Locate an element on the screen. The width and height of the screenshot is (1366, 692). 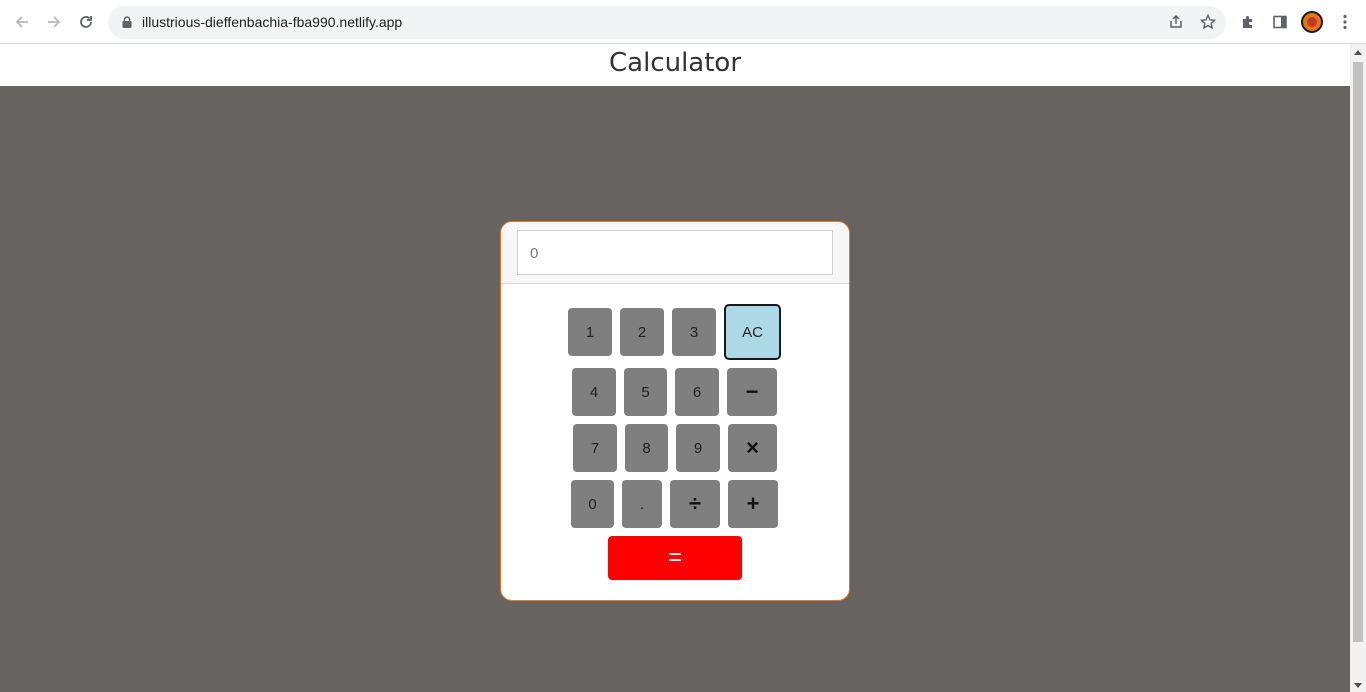
scroll-thumb is located at coordinates (1358, 352).